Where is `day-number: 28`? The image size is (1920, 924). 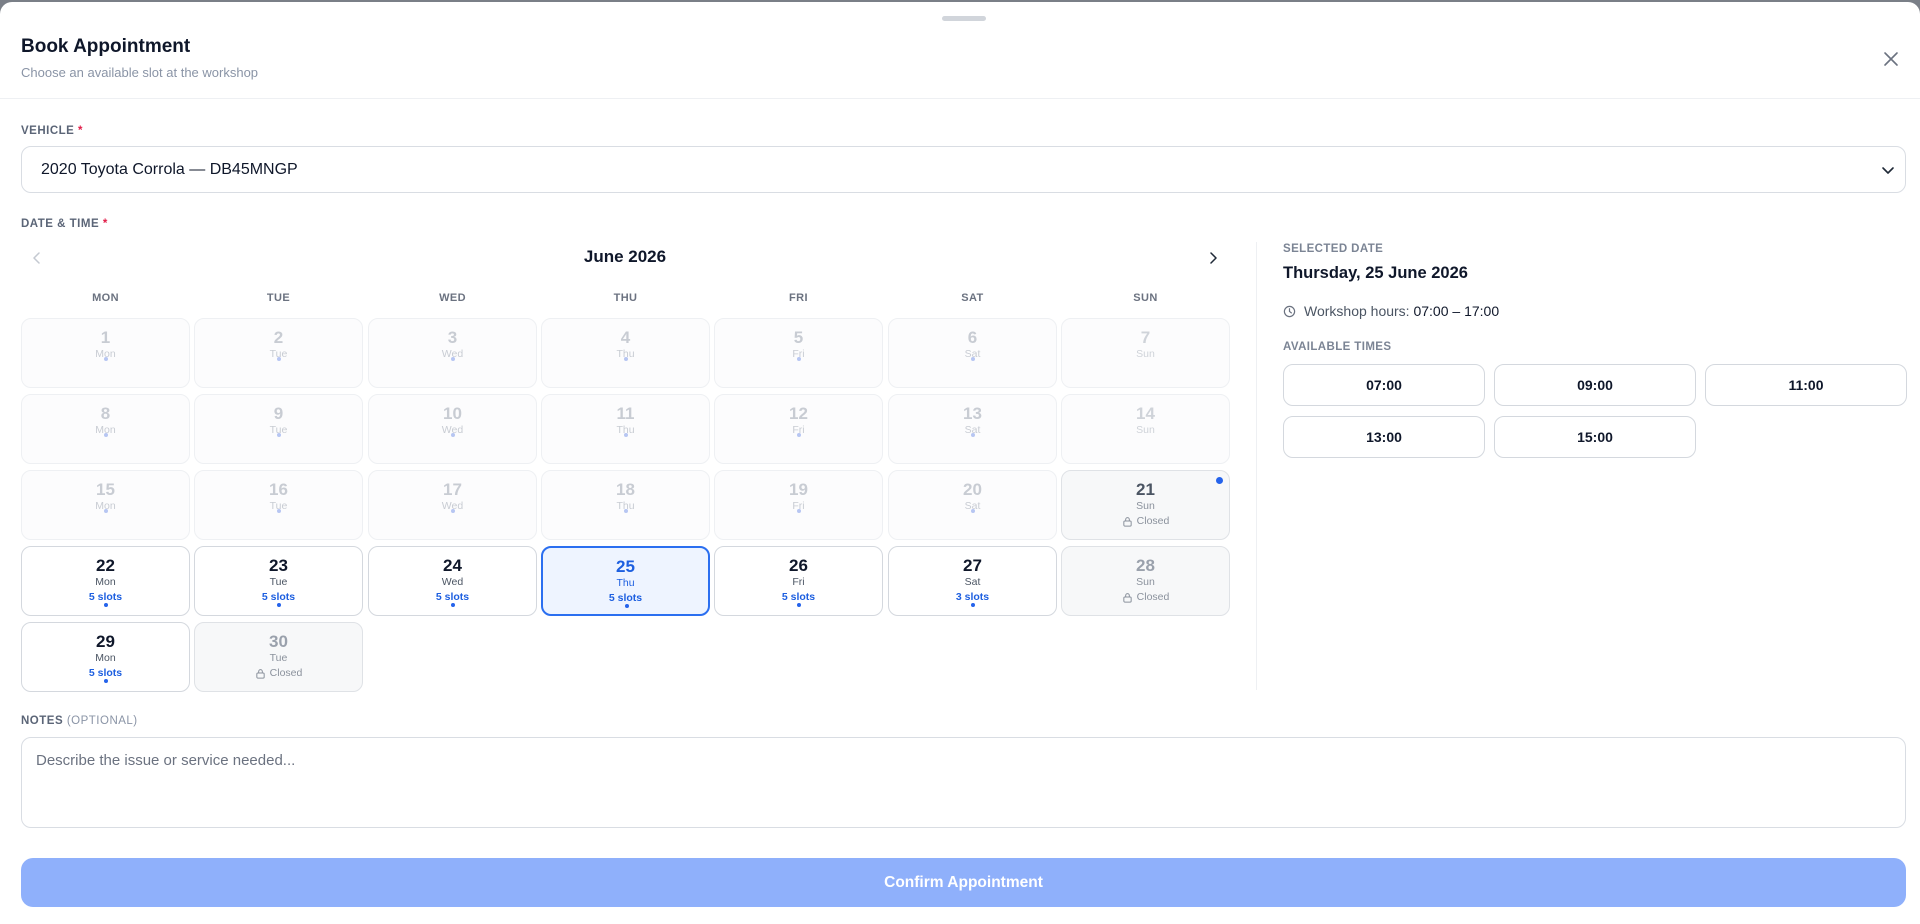 day-number: 28 is located at coordinates (1145, 565).